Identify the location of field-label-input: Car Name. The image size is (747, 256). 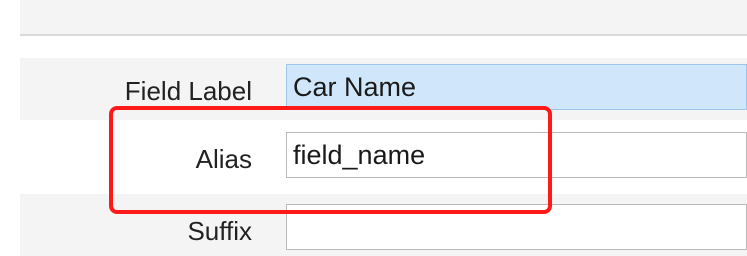
(516, 87).